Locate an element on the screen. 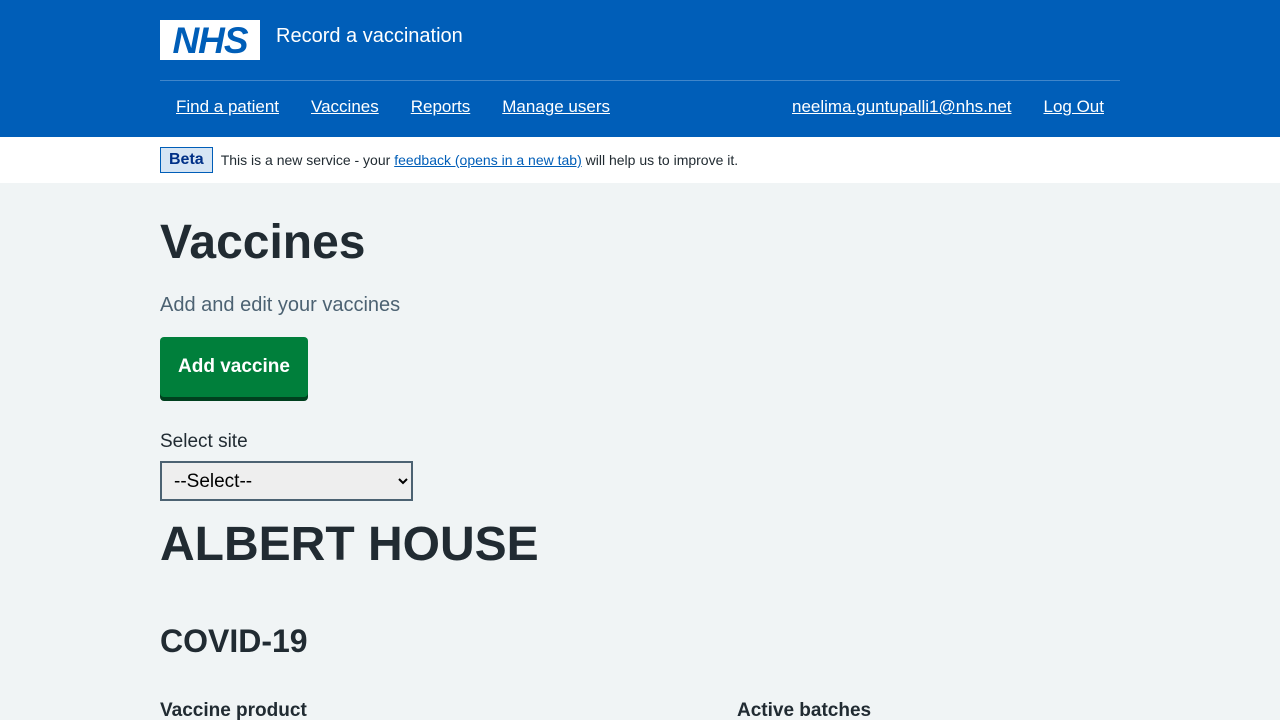 This screenshot has width=1280, height=720. nav-divider is located at coordinates (640, 80).